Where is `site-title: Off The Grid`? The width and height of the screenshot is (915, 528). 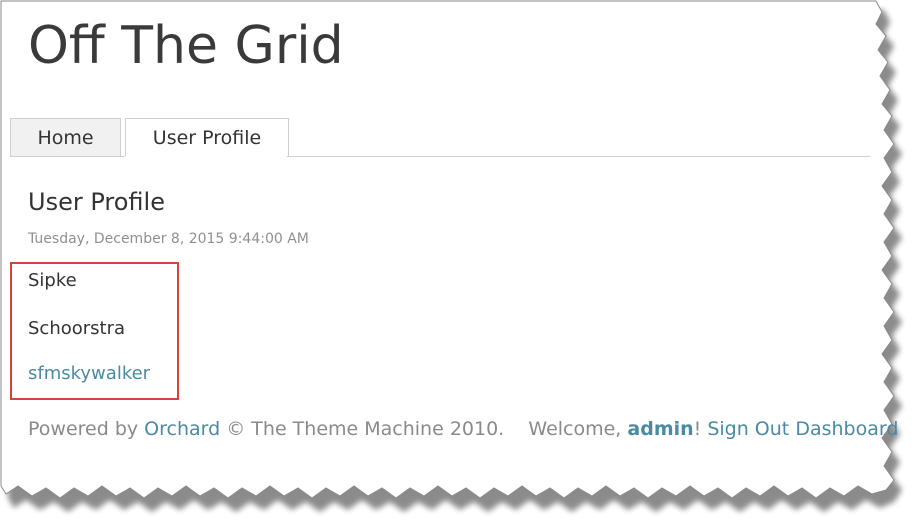 site-title: Off The Grid is located at coordinates (186, 46).